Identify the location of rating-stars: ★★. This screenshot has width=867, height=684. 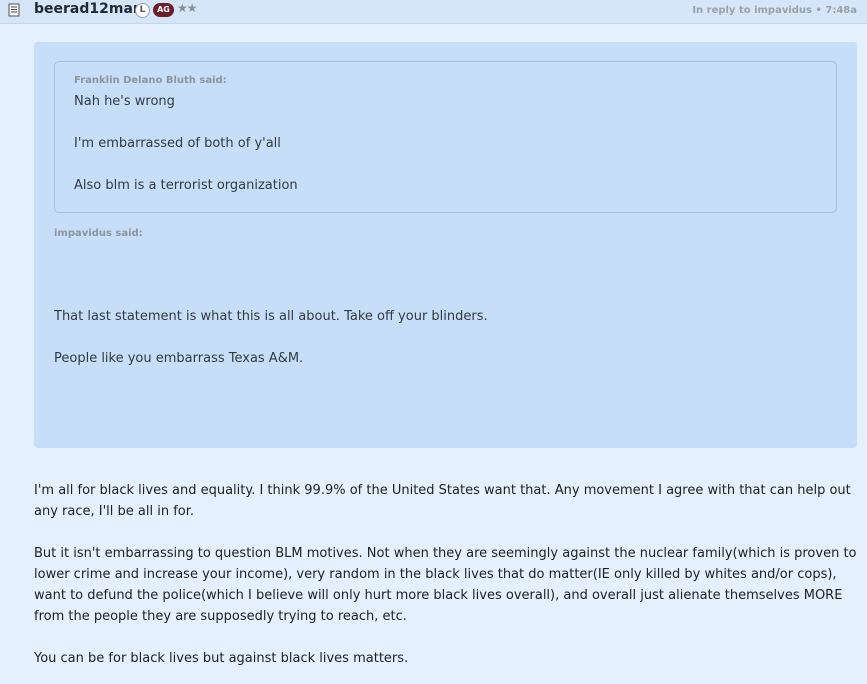
(187, 8).